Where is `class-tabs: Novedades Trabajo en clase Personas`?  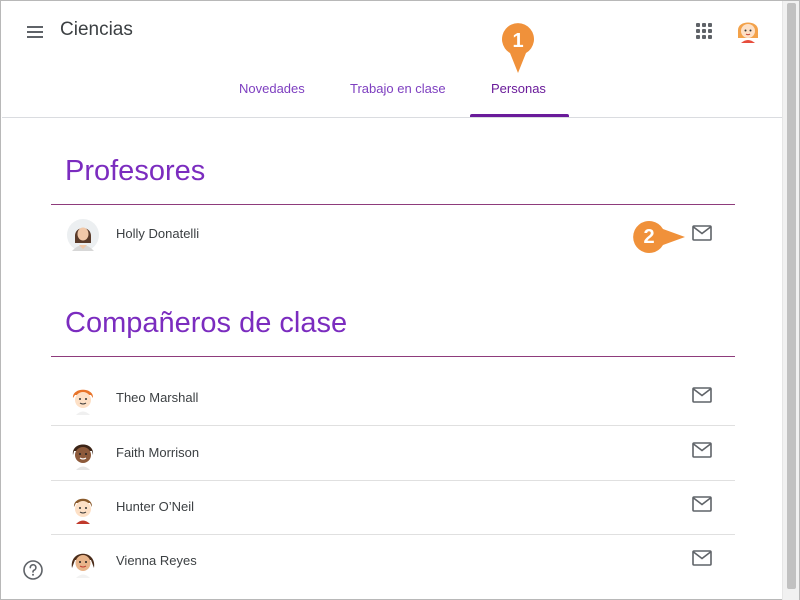 class-tabs: Novedades Trabajo en clase Personas is located at coordinates (393, 96).